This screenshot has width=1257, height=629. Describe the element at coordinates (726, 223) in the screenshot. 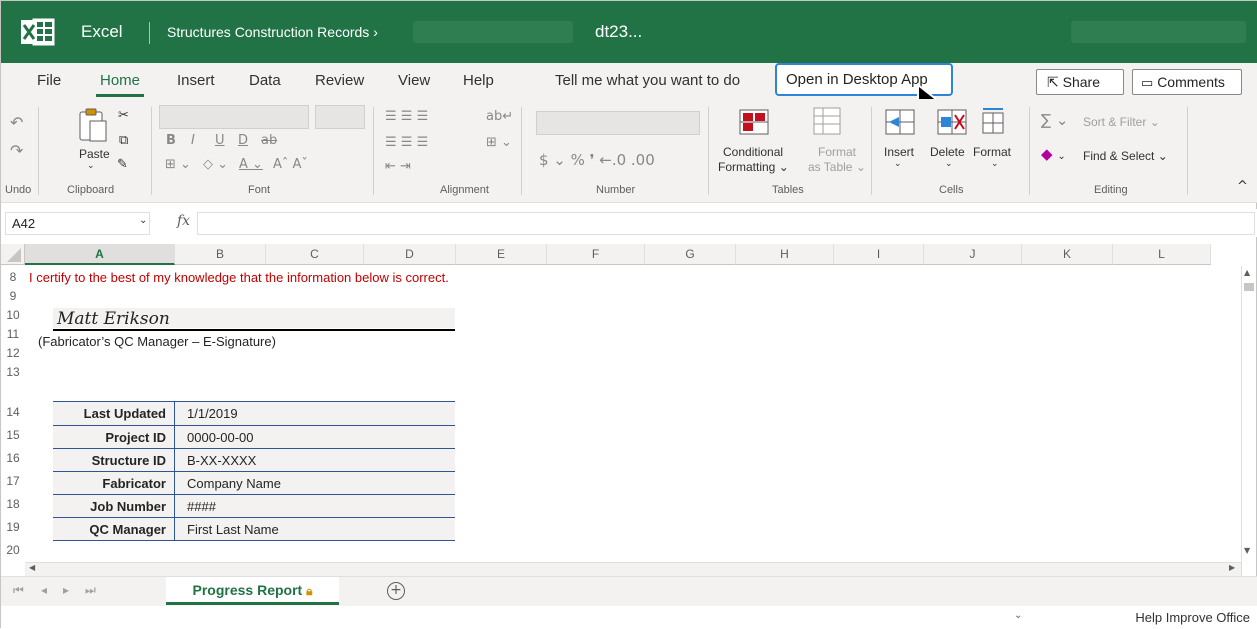

I see `formula-input` at that location.